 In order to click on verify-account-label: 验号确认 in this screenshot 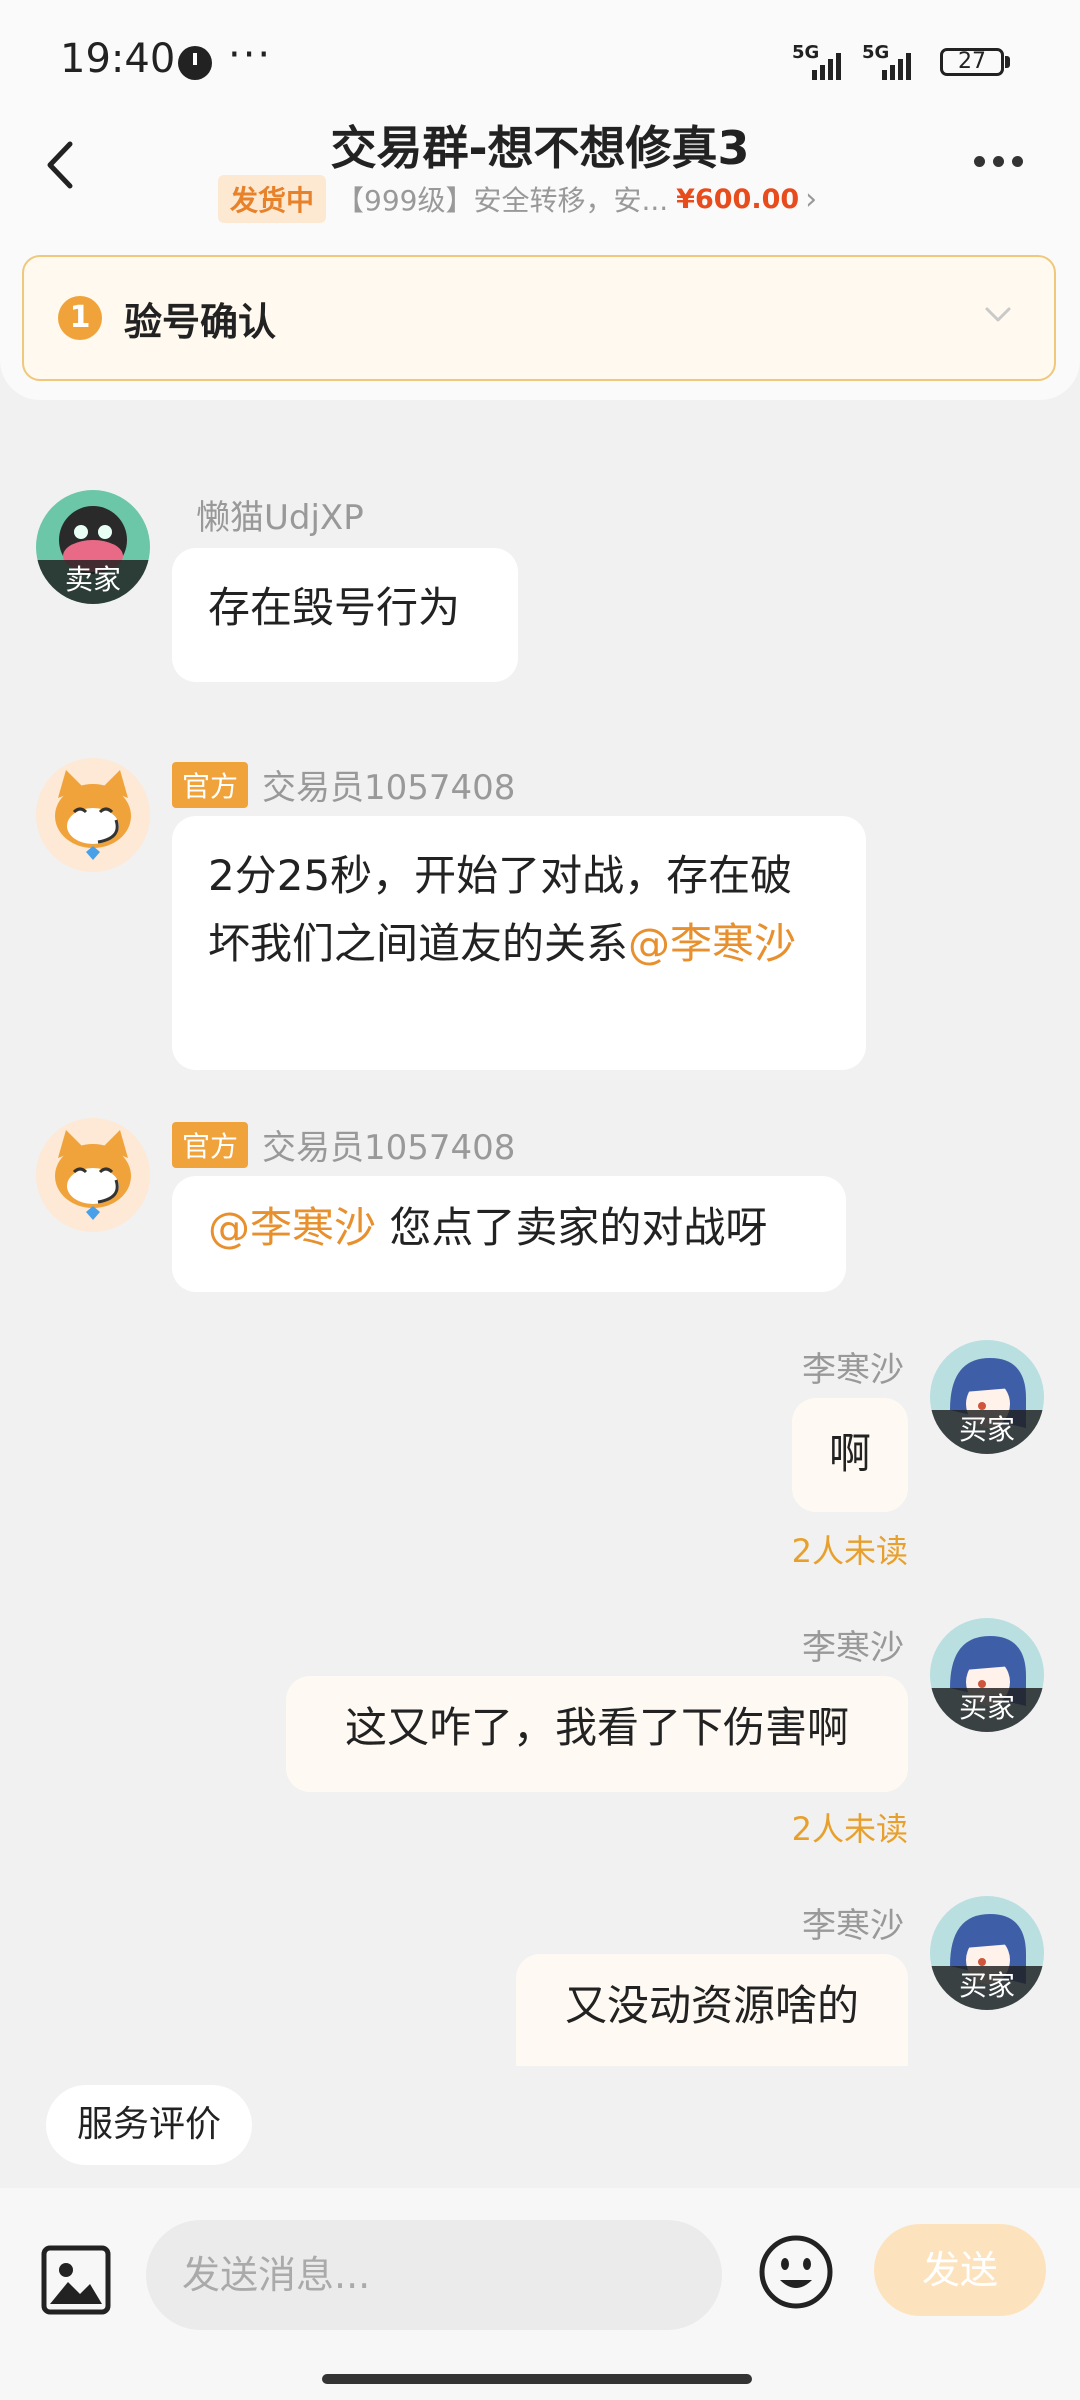, I will do `click(200, 322)`.